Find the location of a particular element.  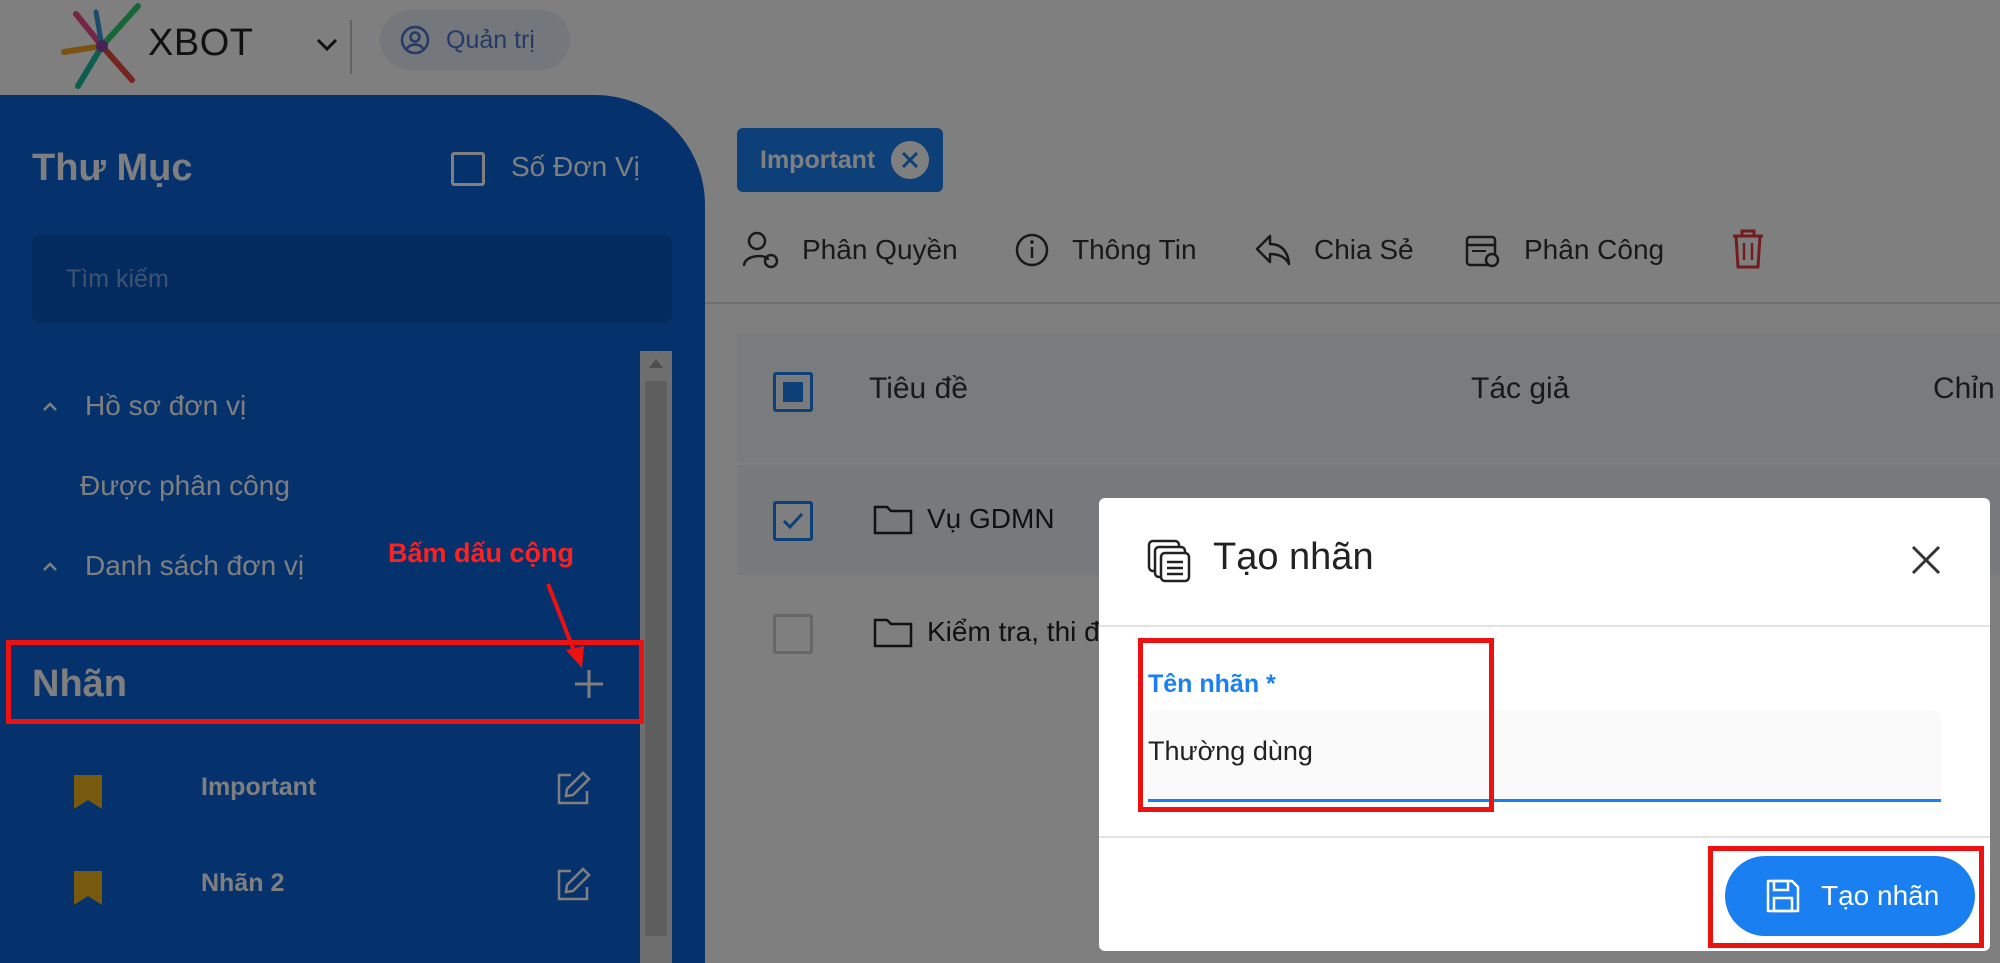

annotation-arrow-icon is located at coordinates (565, 625).